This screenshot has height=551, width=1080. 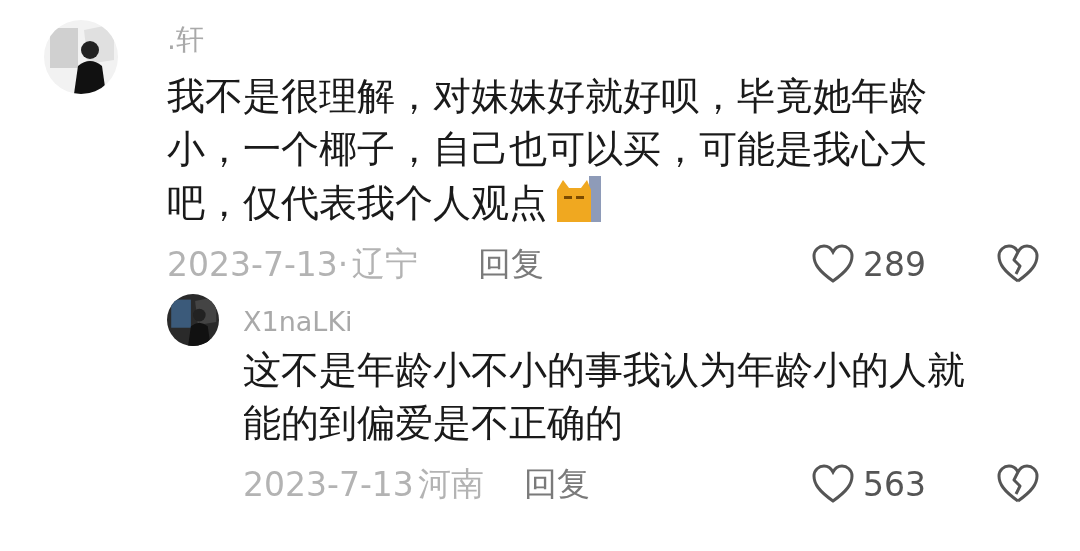 I want to click on user-name: .轩, so click(x=603, y=40).